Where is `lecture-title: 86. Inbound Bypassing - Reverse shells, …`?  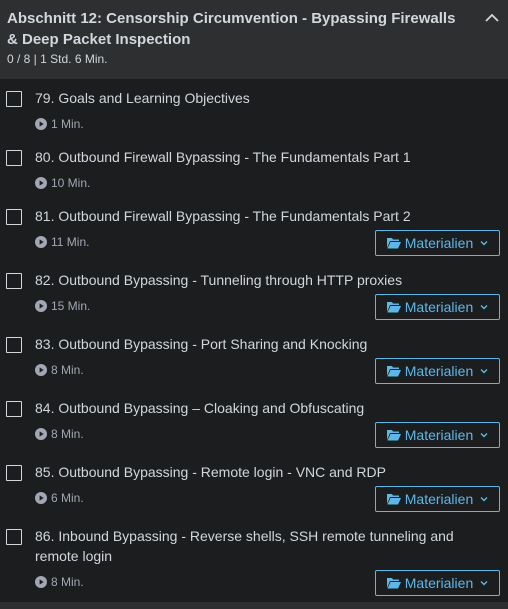
lecture-title: 86. Inbound Bypassing - Reverse shells, … is located at coordinates (253, 546).